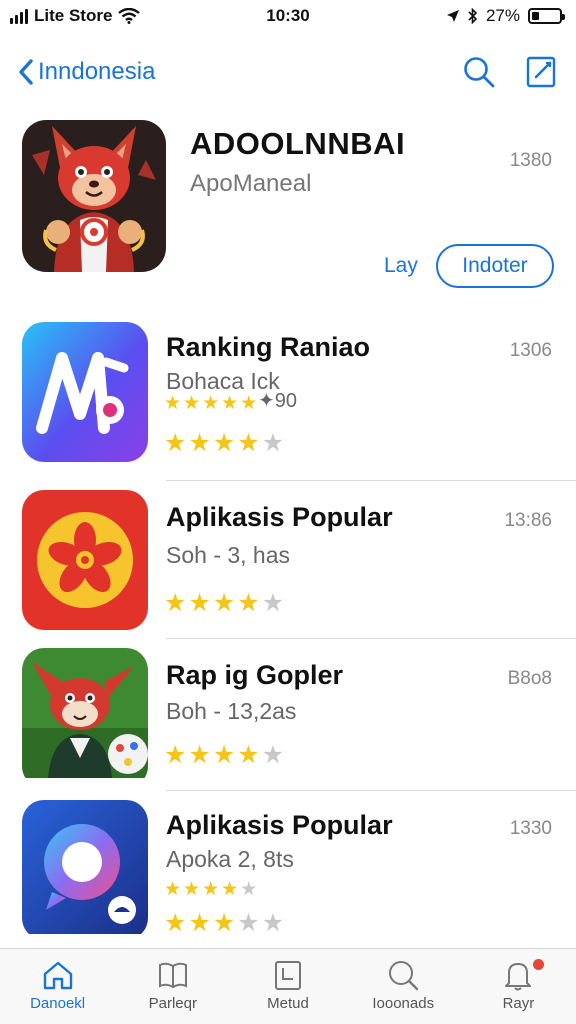 This screenshot has width=576, height=1024. What do you see at coordinates (85, 392) in the screenshot?
I see `app-1-icon` at bounding box center [85, 392].